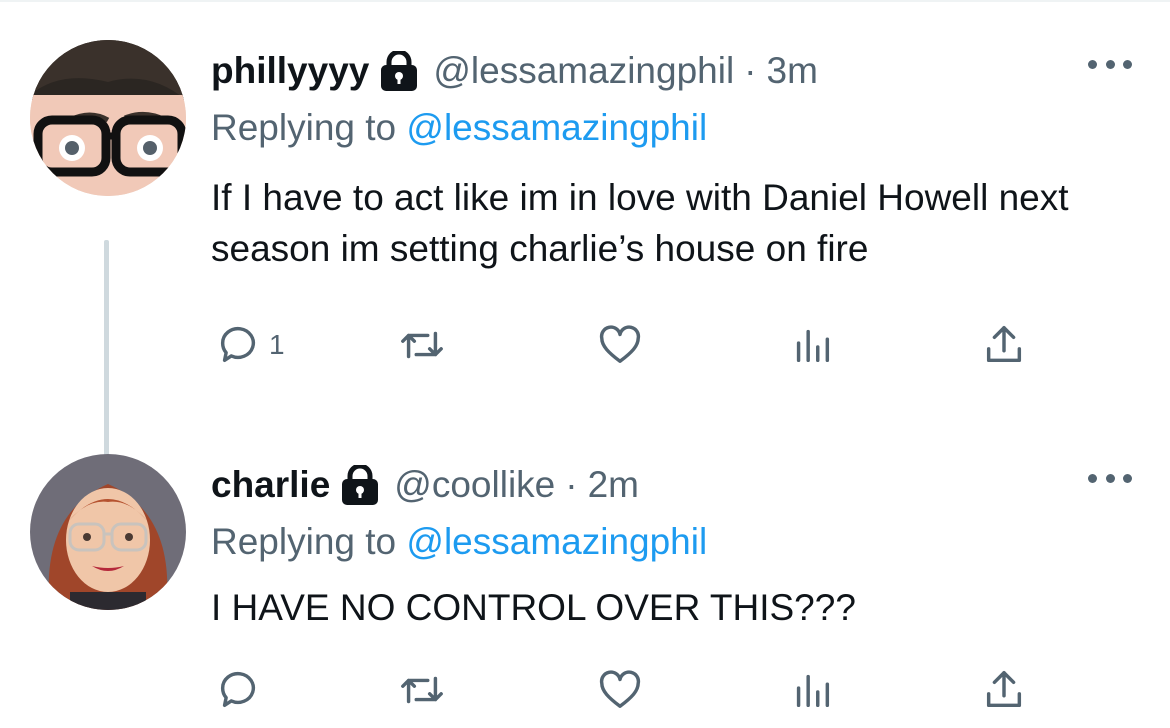 The height and width of the screenshot is (728, 1170). Describe the element at coordinates (277, 344) in the screenshot. I see `reply-count: 1` at that location.